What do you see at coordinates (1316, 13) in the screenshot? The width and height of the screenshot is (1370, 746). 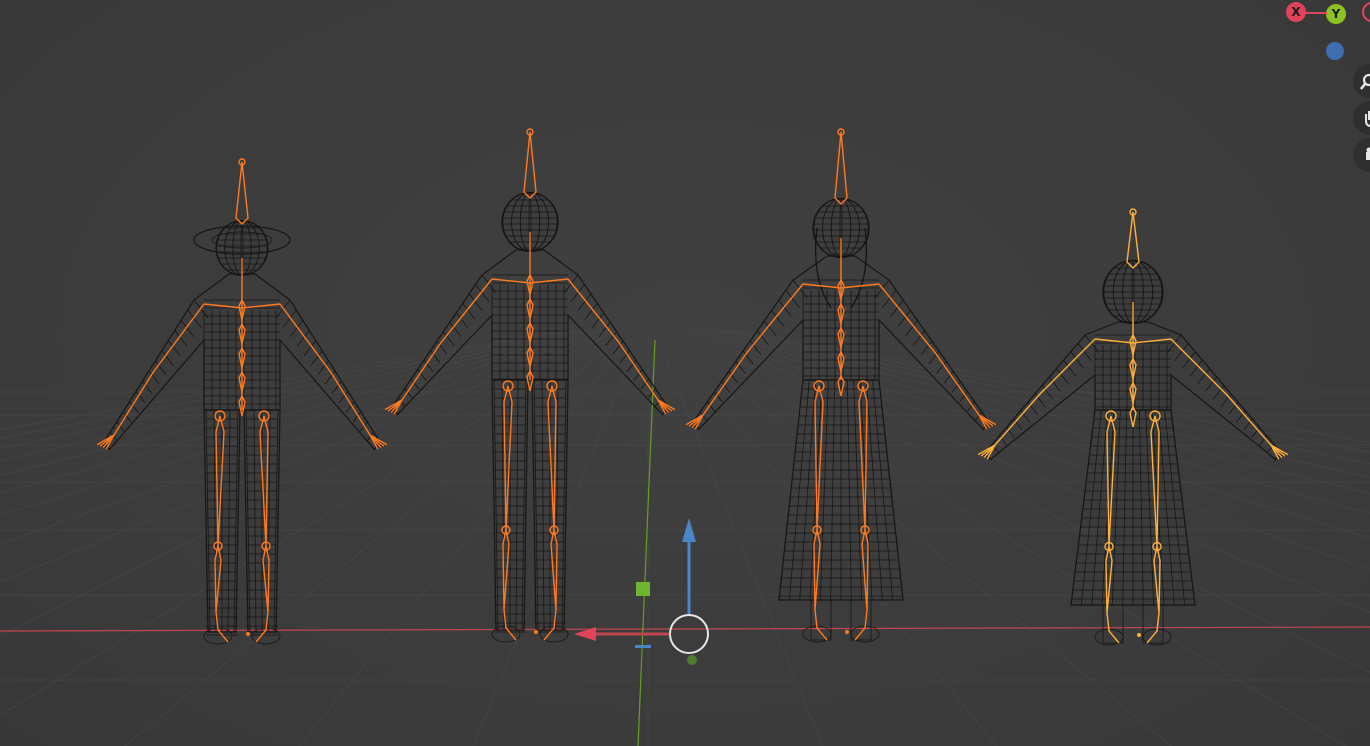 I see `gizmo-x-line` at bounding box center [1316, 13].